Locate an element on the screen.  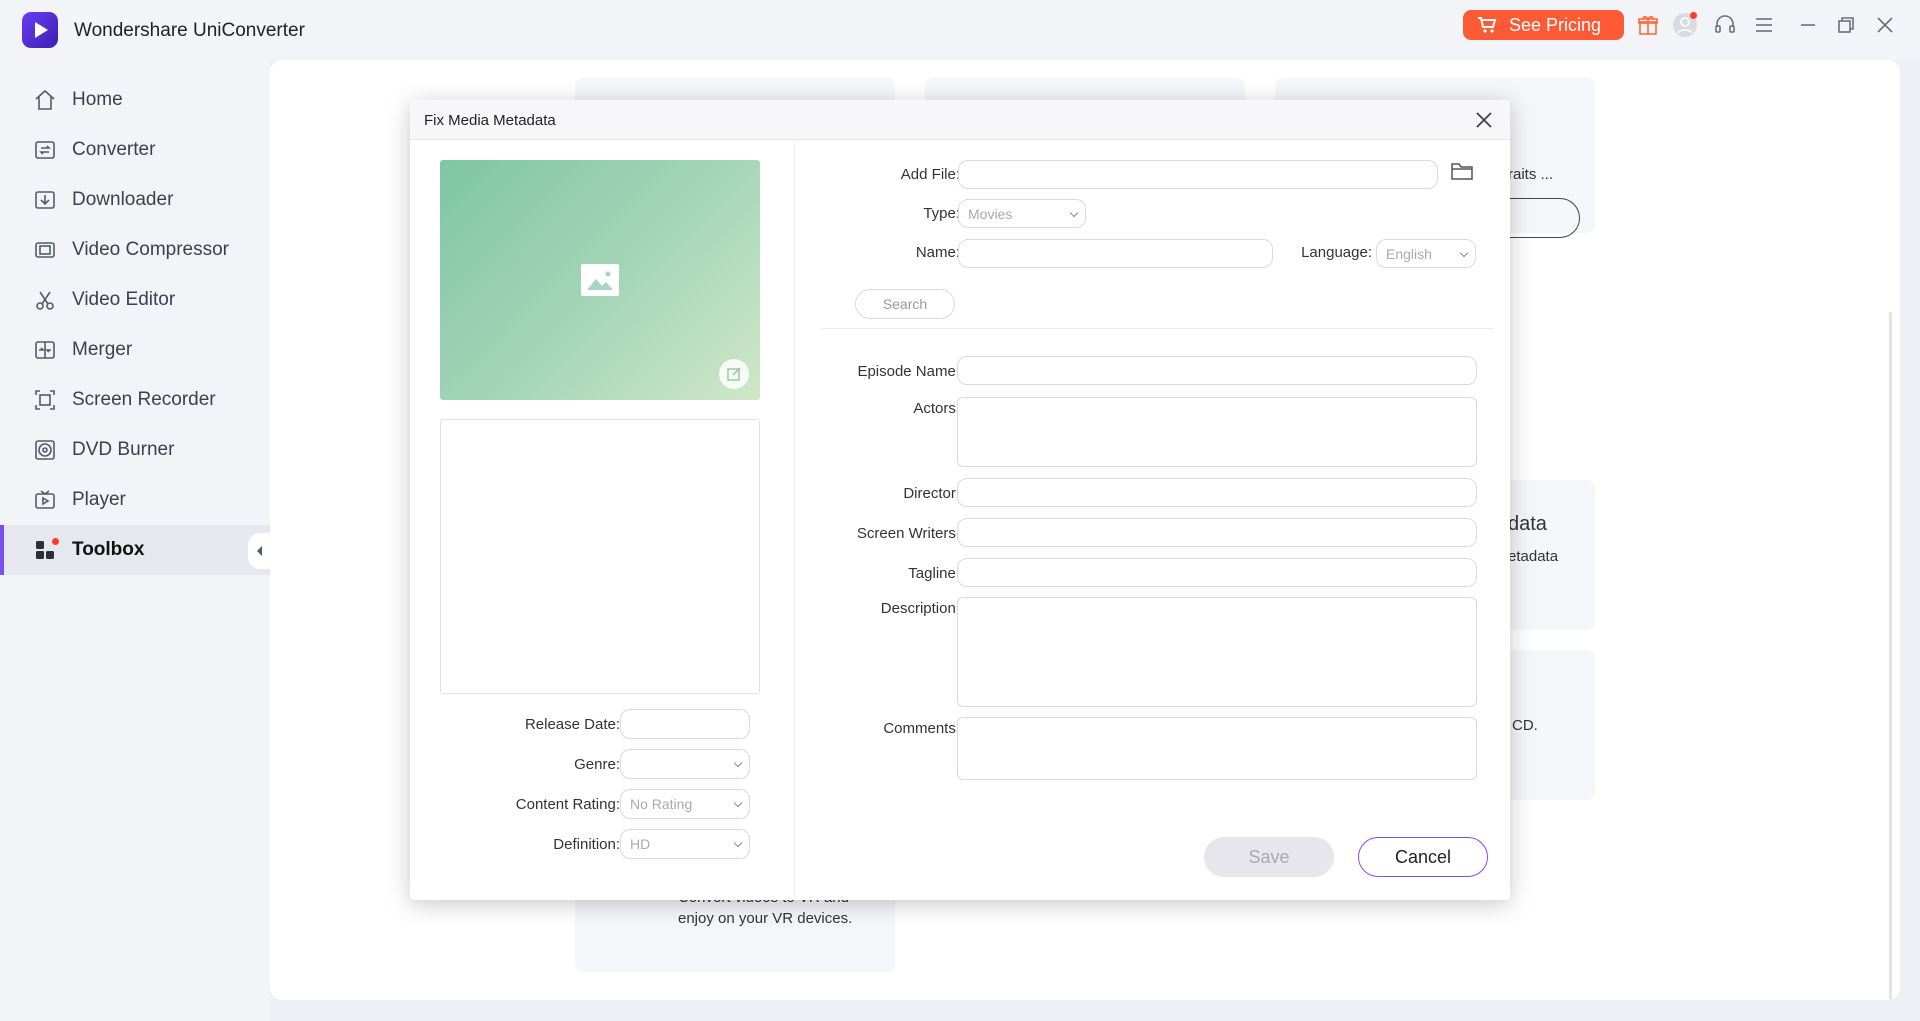
close-icon is located at coordinates (1484, 120).